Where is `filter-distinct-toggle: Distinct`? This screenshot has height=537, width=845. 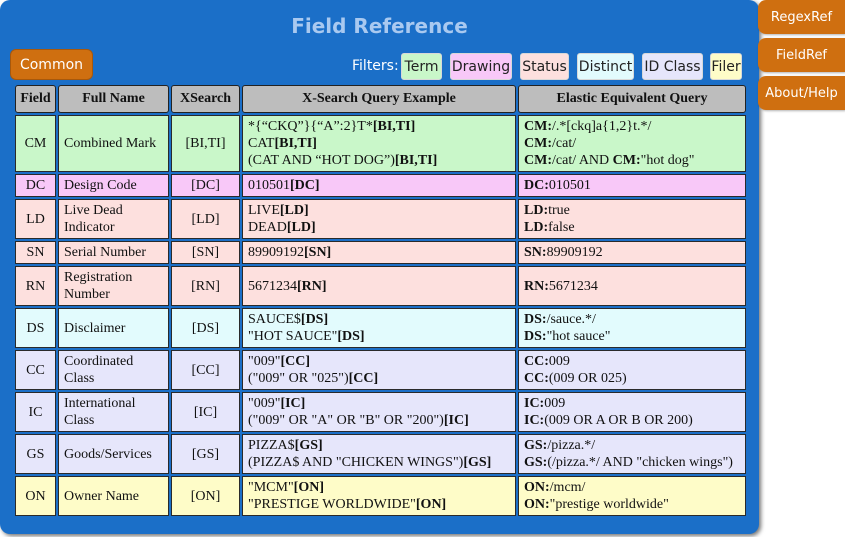
filter-distinct-toggle: Distinct is located at coordinates (605, 66).